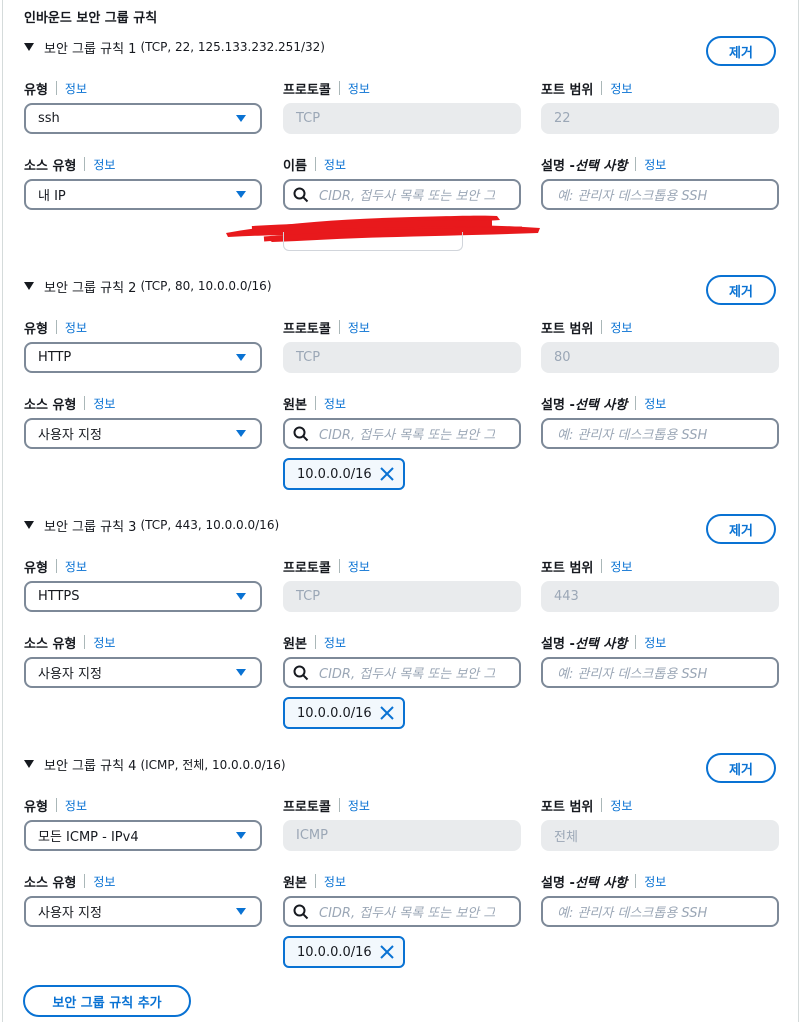 The width and height of the screenshot is (812, 1022). What do you see at coordinates (143, 835) in the screenshot?
I see `type-select: 모든 ICMP - IPv4` at bounding box center [143, 835].